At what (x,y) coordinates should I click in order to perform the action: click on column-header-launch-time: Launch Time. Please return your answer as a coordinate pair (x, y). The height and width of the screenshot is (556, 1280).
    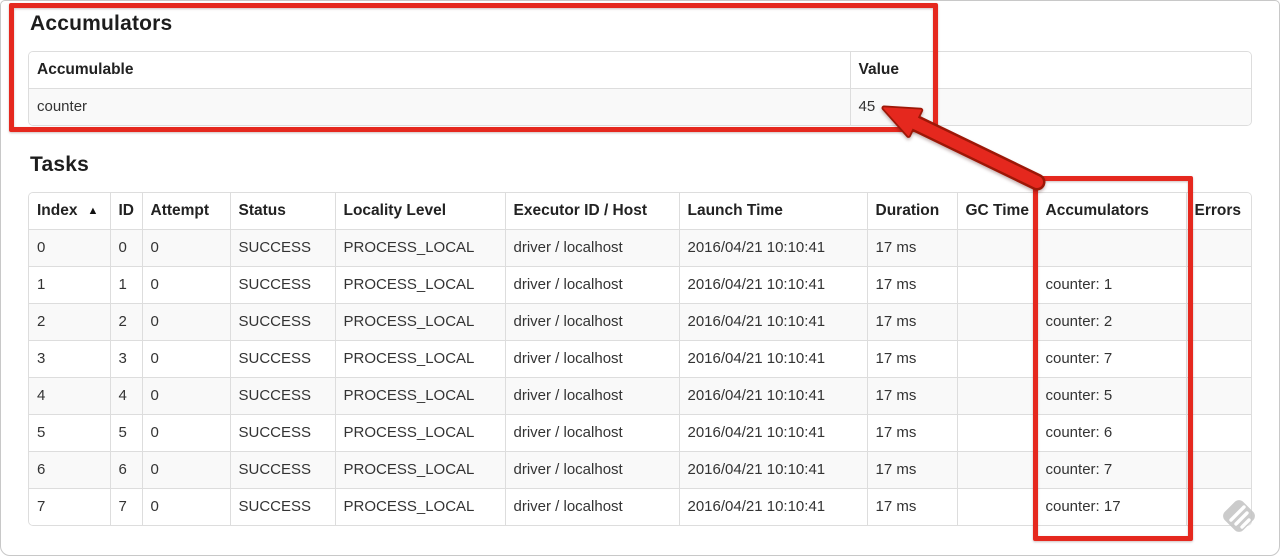
    Looking at the image, I should click on (773, 211).